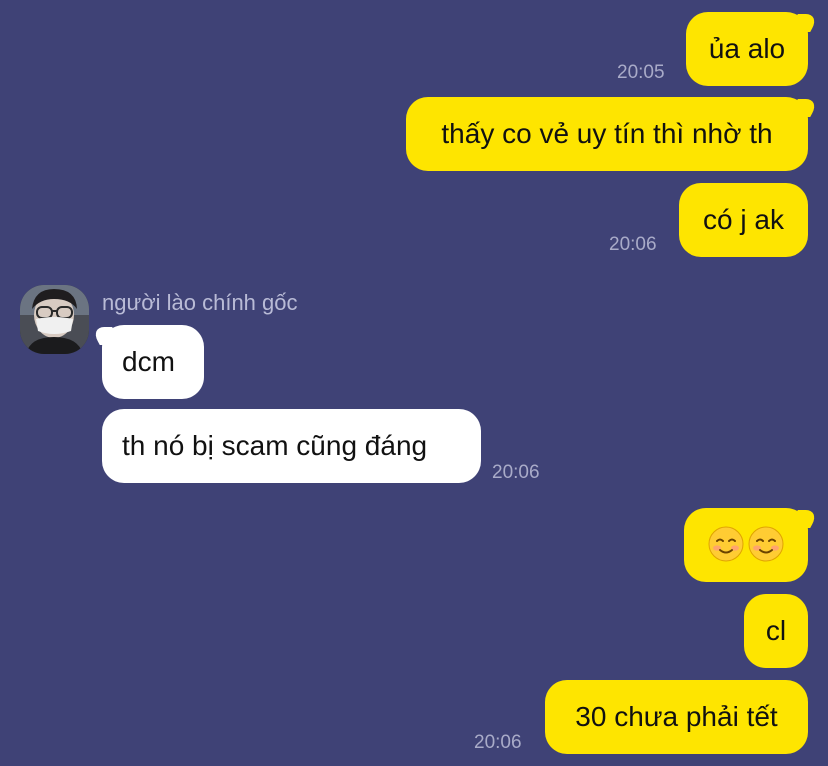 The height and width of the screenshot is (766, 828). Describe the element at coordinates (747, 49) in the screenshot. I see `message-bubble-out: ủa alo` at that location.